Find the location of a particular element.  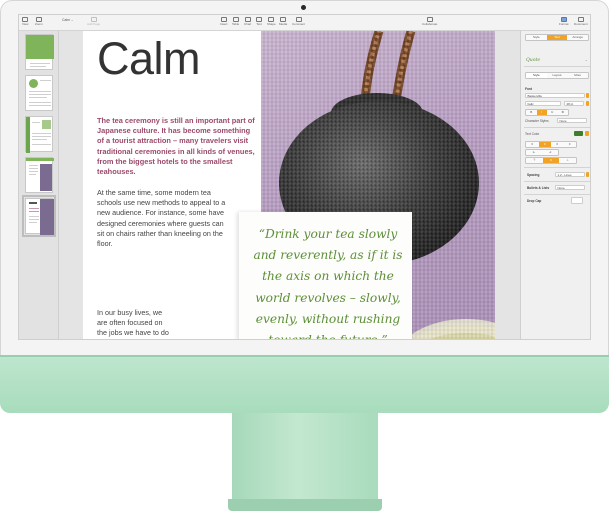

paragraph-style-name: Quote is located at coordinates (533, 60).